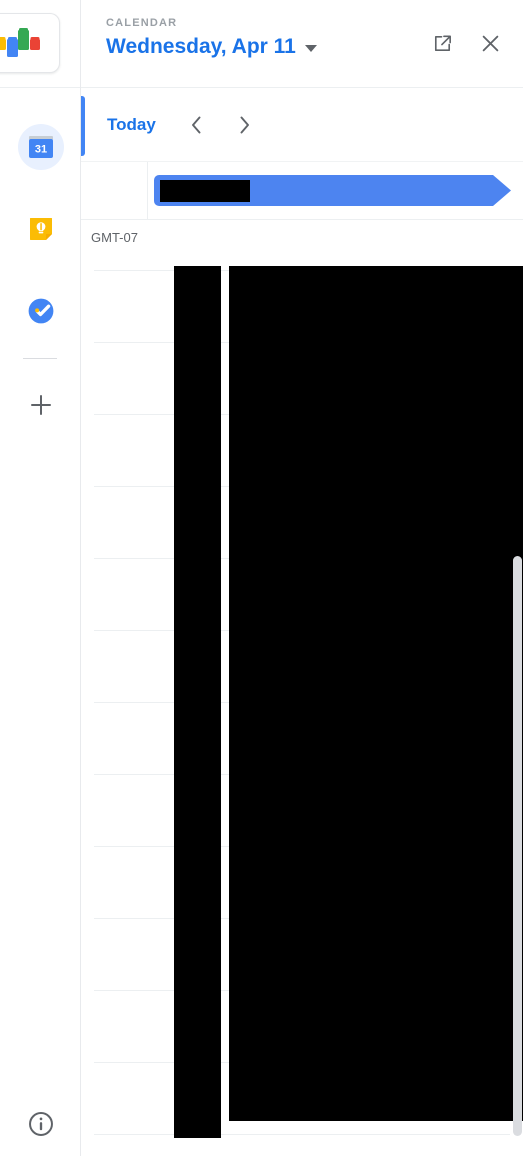 This screenshot has width=523, height=1156. I want to click on time-gutter, so click(87, 706).